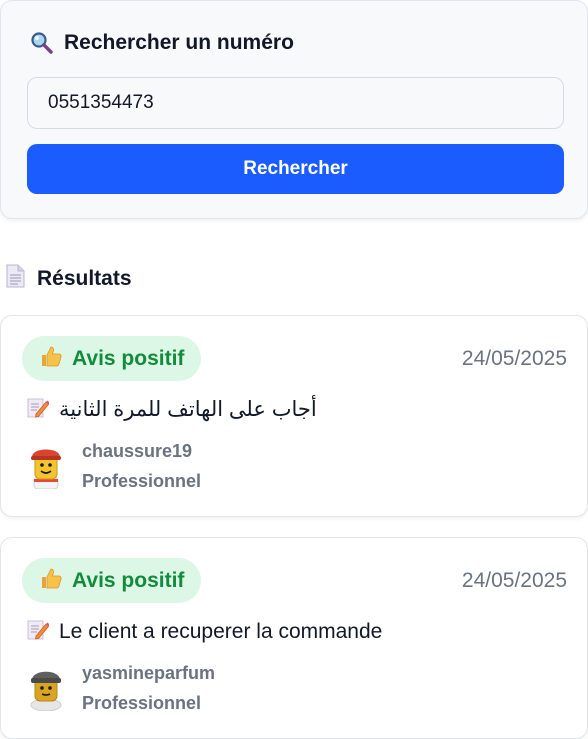  Describe the element at coordinates (295, 103) in the screenshot. I see `phone-search-input` at that location.